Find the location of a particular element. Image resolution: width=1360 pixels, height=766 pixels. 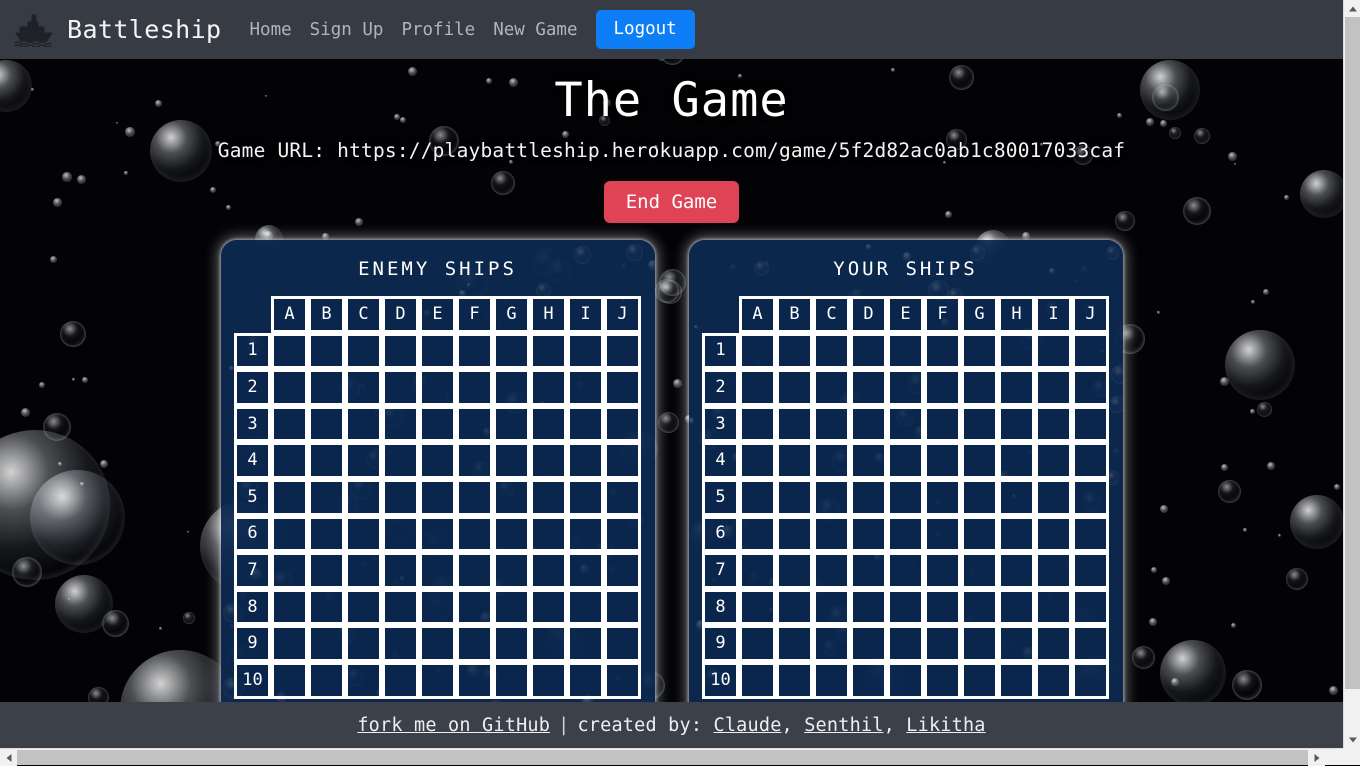

enemy-cell-C10 is located at coordinates (363, 680).